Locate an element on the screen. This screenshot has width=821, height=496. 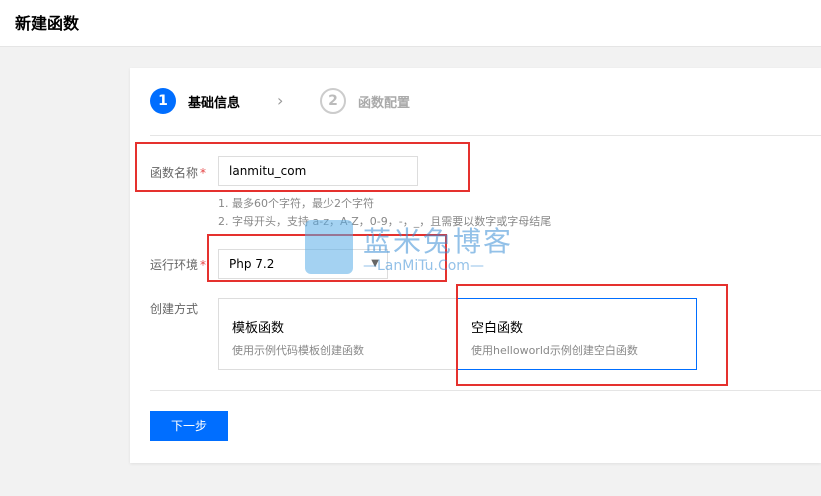
watermark: 蓝米兔博客 —LanMiTu.Com— is located at coordinates (415, 250).